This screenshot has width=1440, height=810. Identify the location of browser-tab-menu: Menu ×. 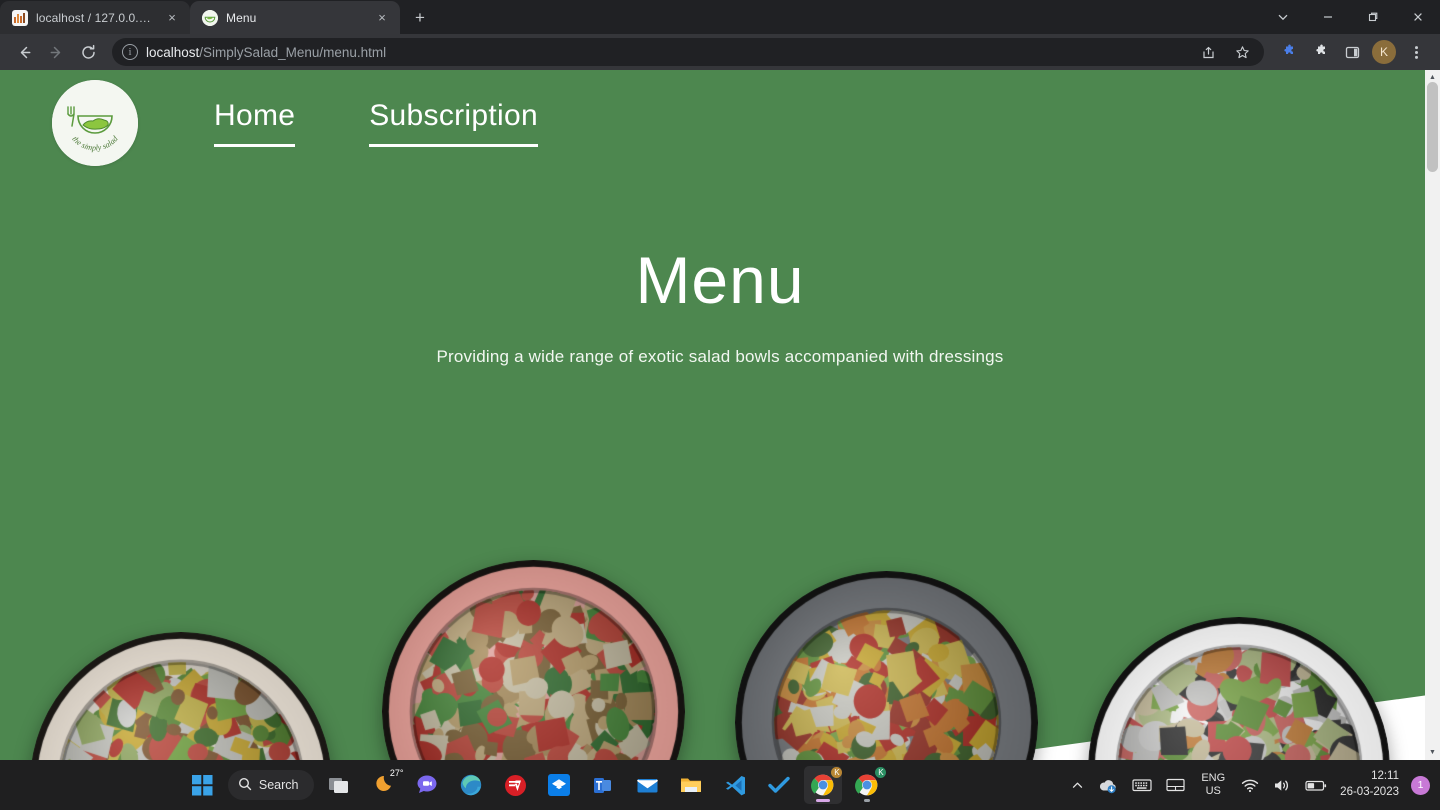
(295, 17).